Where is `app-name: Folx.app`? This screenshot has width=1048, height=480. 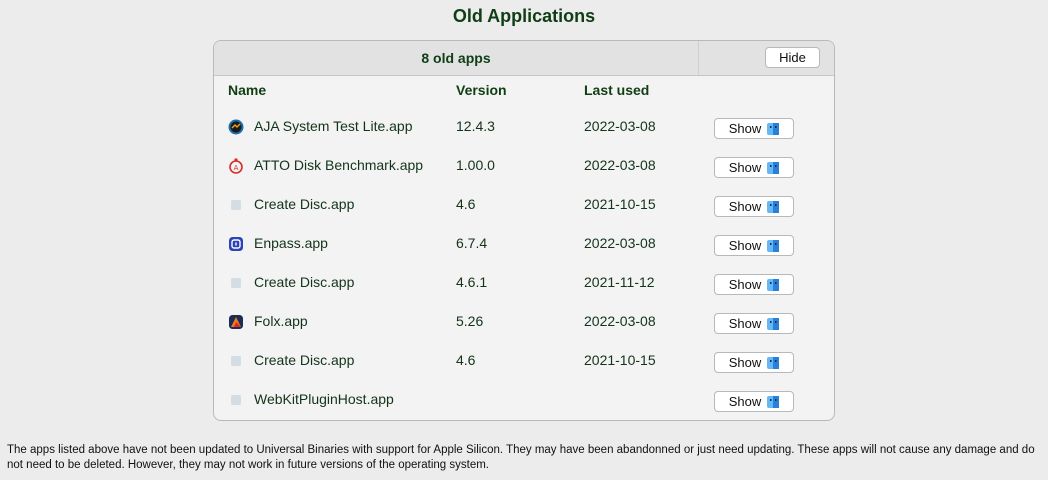 app-name: Folx.app is located at coordinates (281, 321).